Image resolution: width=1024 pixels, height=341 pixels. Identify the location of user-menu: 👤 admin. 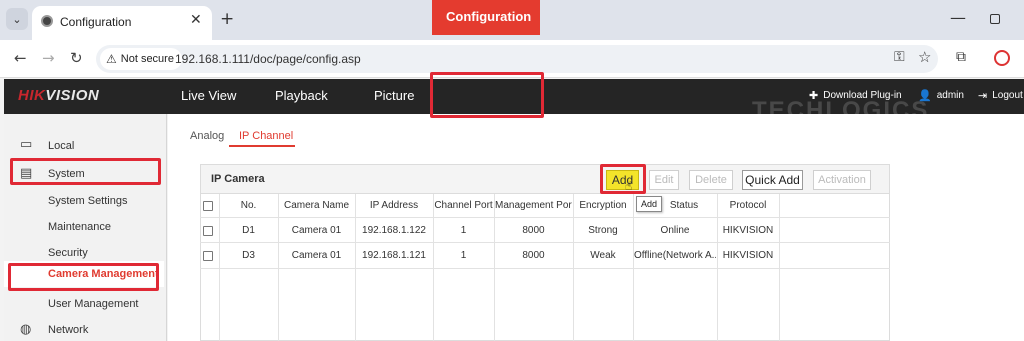
(941, 95).